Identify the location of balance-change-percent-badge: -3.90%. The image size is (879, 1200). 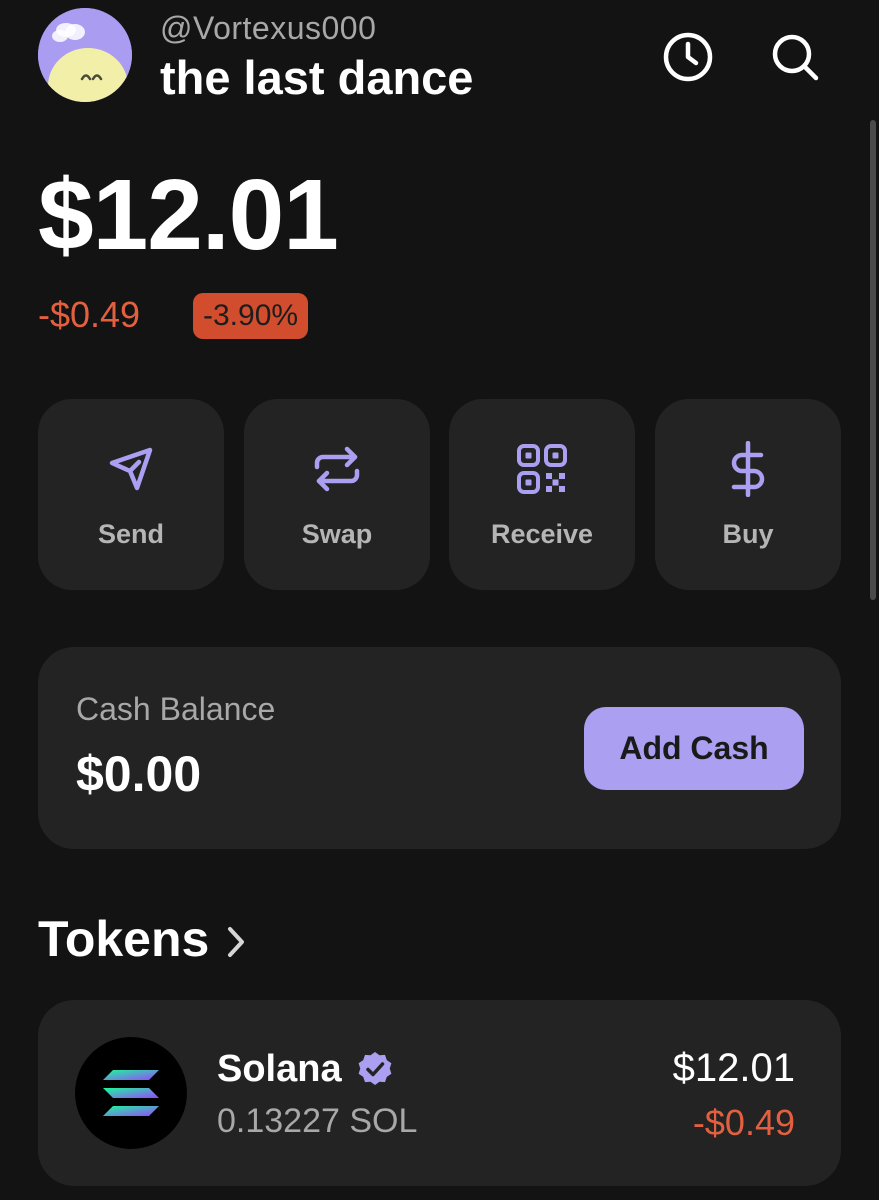
(251, 316).